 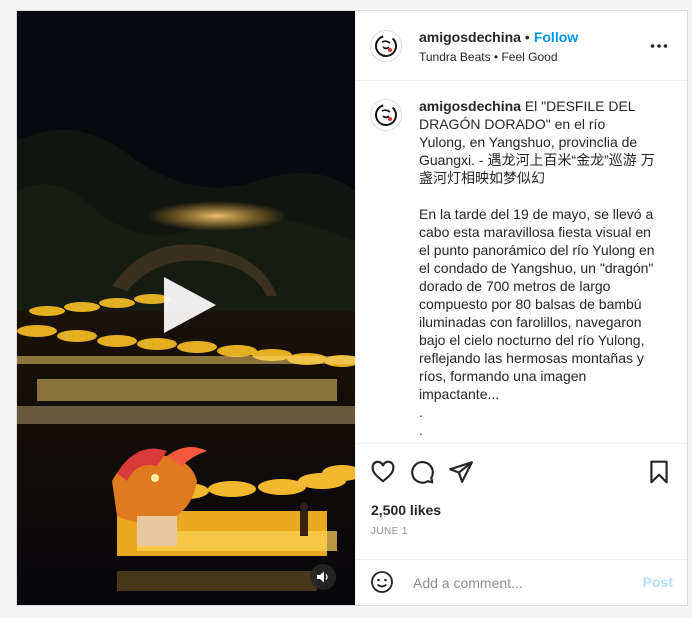 I want to click on emoji-icon, so click(x=382, y=582).